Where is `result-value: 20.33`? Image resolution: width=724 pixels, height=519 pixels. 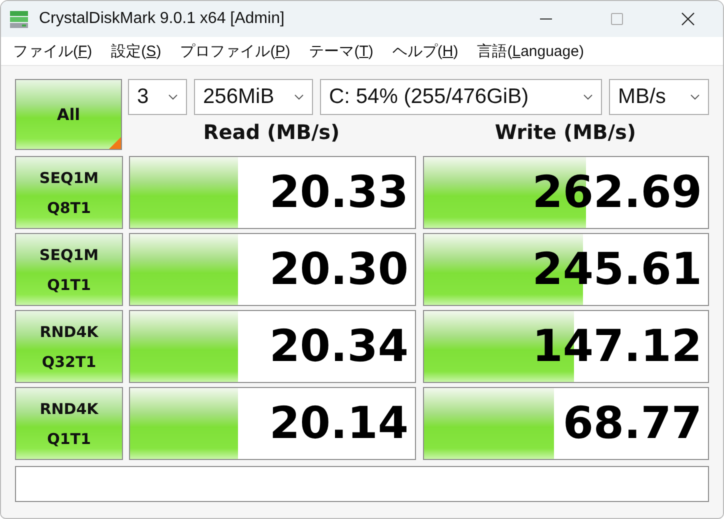 result-value: 20.33 is located at coordinates (339, 192).